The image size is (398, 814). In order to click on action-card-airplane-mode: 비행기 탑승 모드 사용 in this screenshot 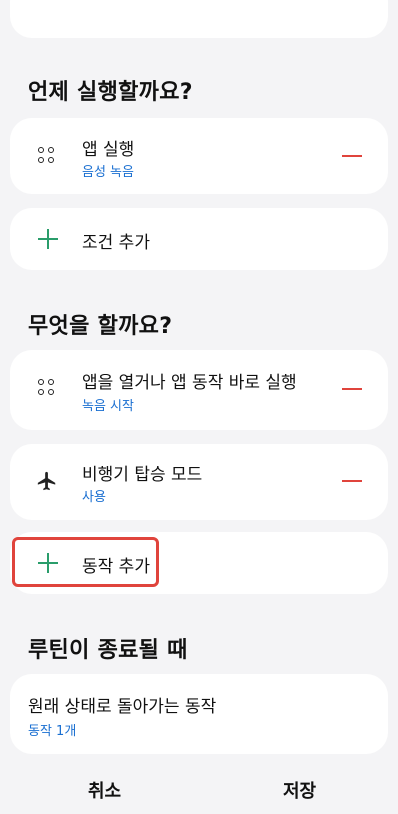, I will do `click(199, 482)`.